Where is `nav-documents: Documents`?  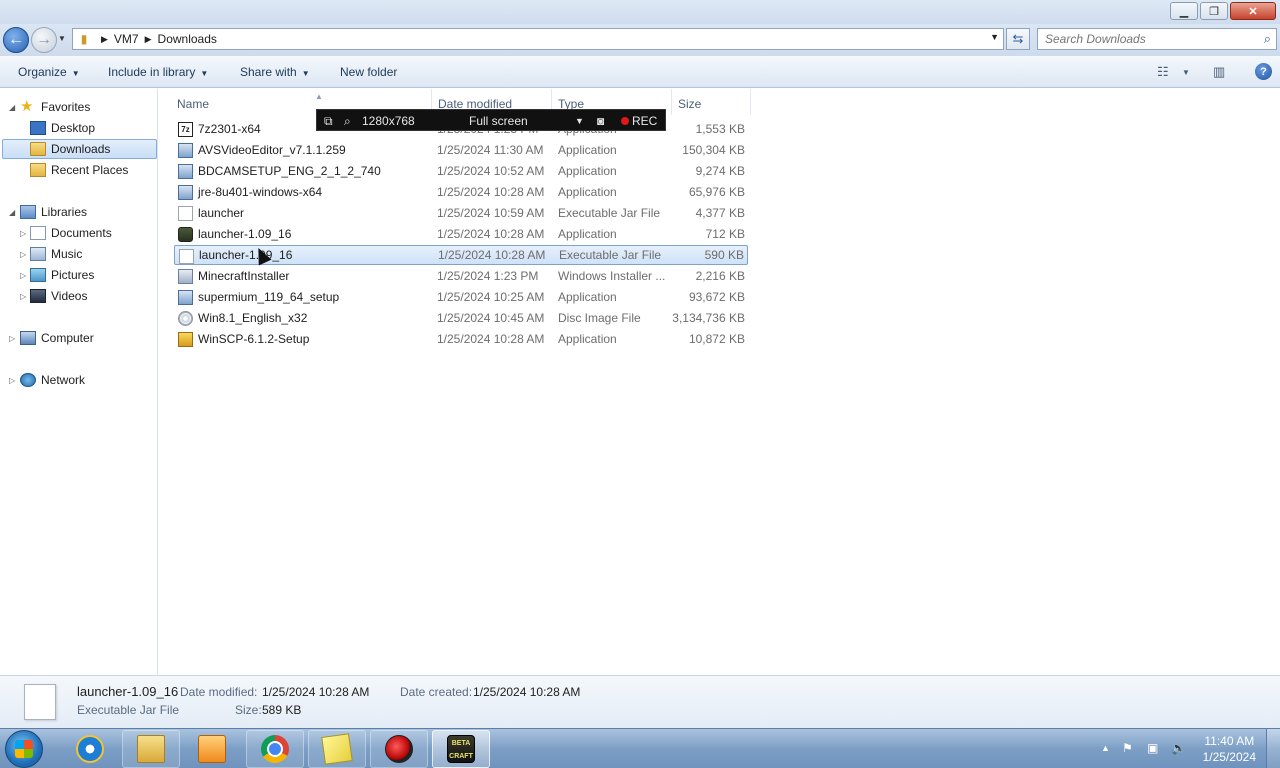 nav-documents: Documents is located at coordinates (71, 233).